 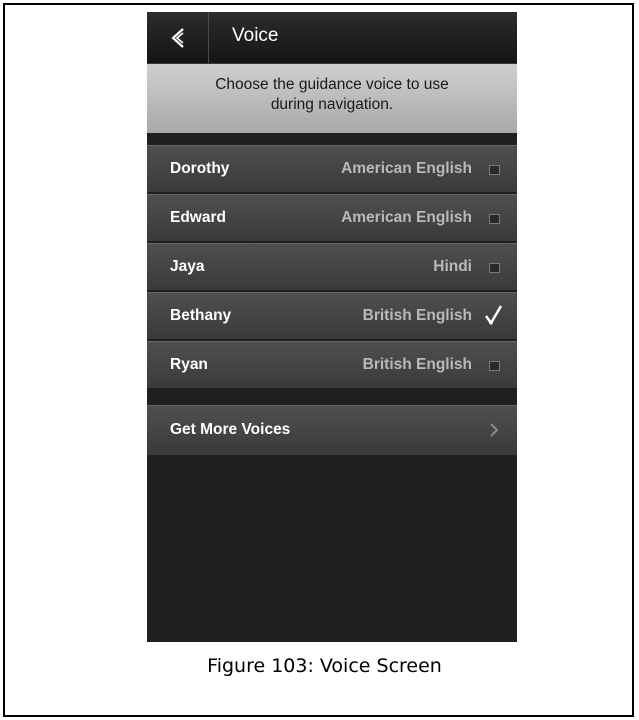 I want to click on voice-row-jaya: Jaya Hindi, so click(x=332, y=266).